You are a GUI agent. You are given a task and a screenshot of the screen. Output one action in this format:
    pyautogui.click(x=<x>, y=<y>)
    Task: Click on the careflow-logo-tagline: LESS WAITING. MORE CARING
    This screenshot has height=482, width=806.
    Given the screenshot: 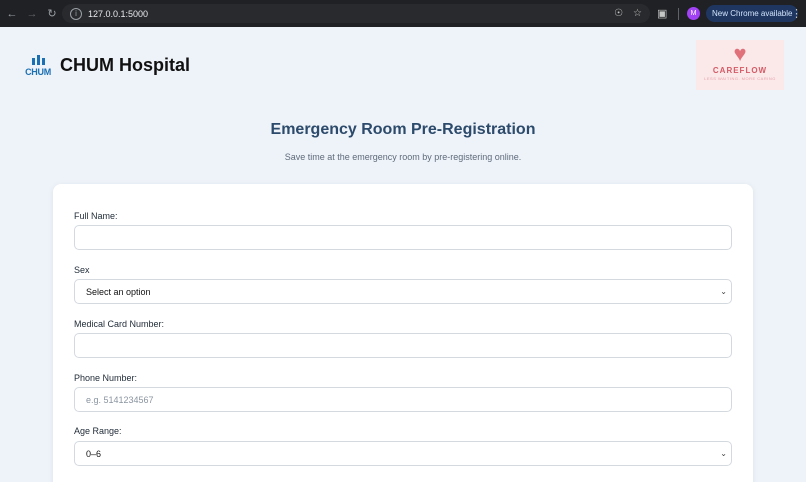 What is the action you would take?
    pyautogui.click(x=740, y=78)
    